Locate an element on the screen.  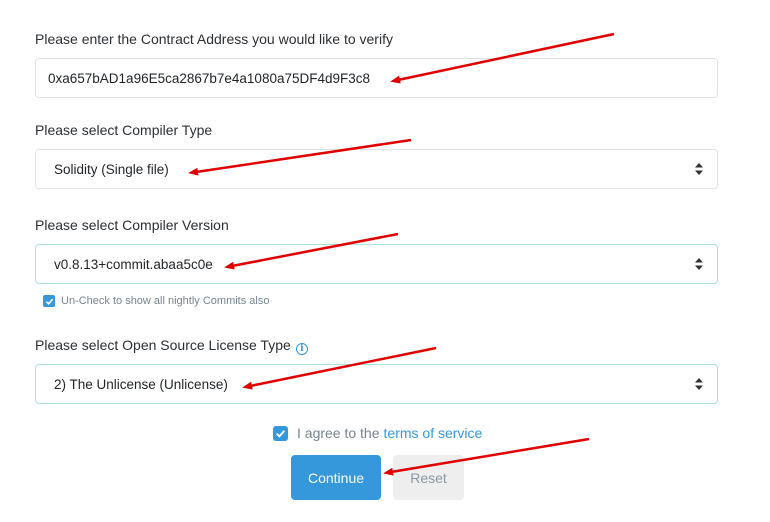
terms-of-service-link: terms of service is located at coordinates (433, 433).